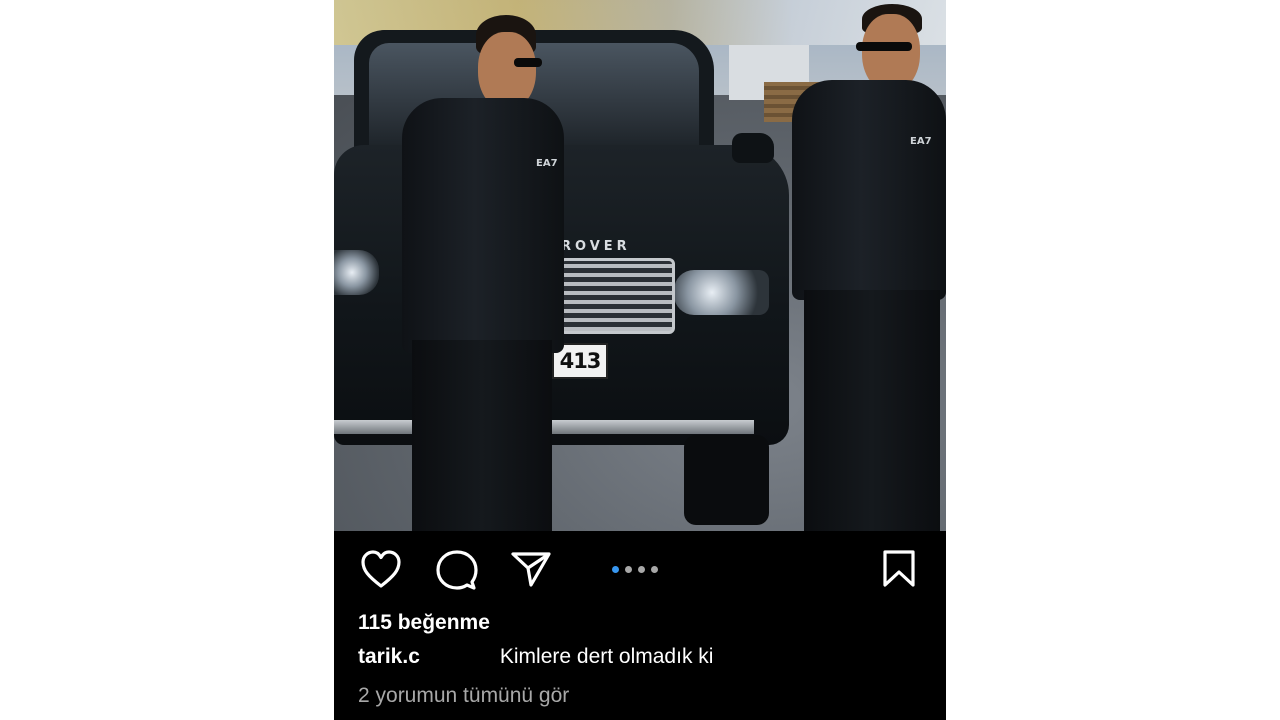 This screenshot has width=1280, height=720. I want to click on like-button, so click(381, 570).